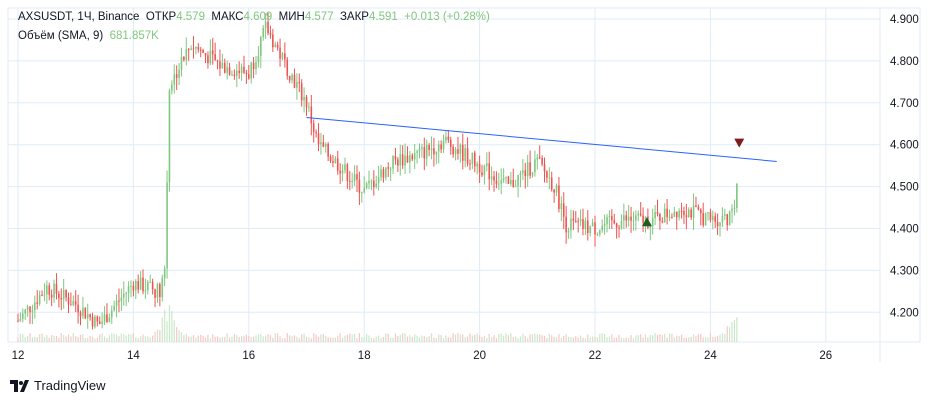  I want to click on y-tick-label: 4.500, so click(904, 188).